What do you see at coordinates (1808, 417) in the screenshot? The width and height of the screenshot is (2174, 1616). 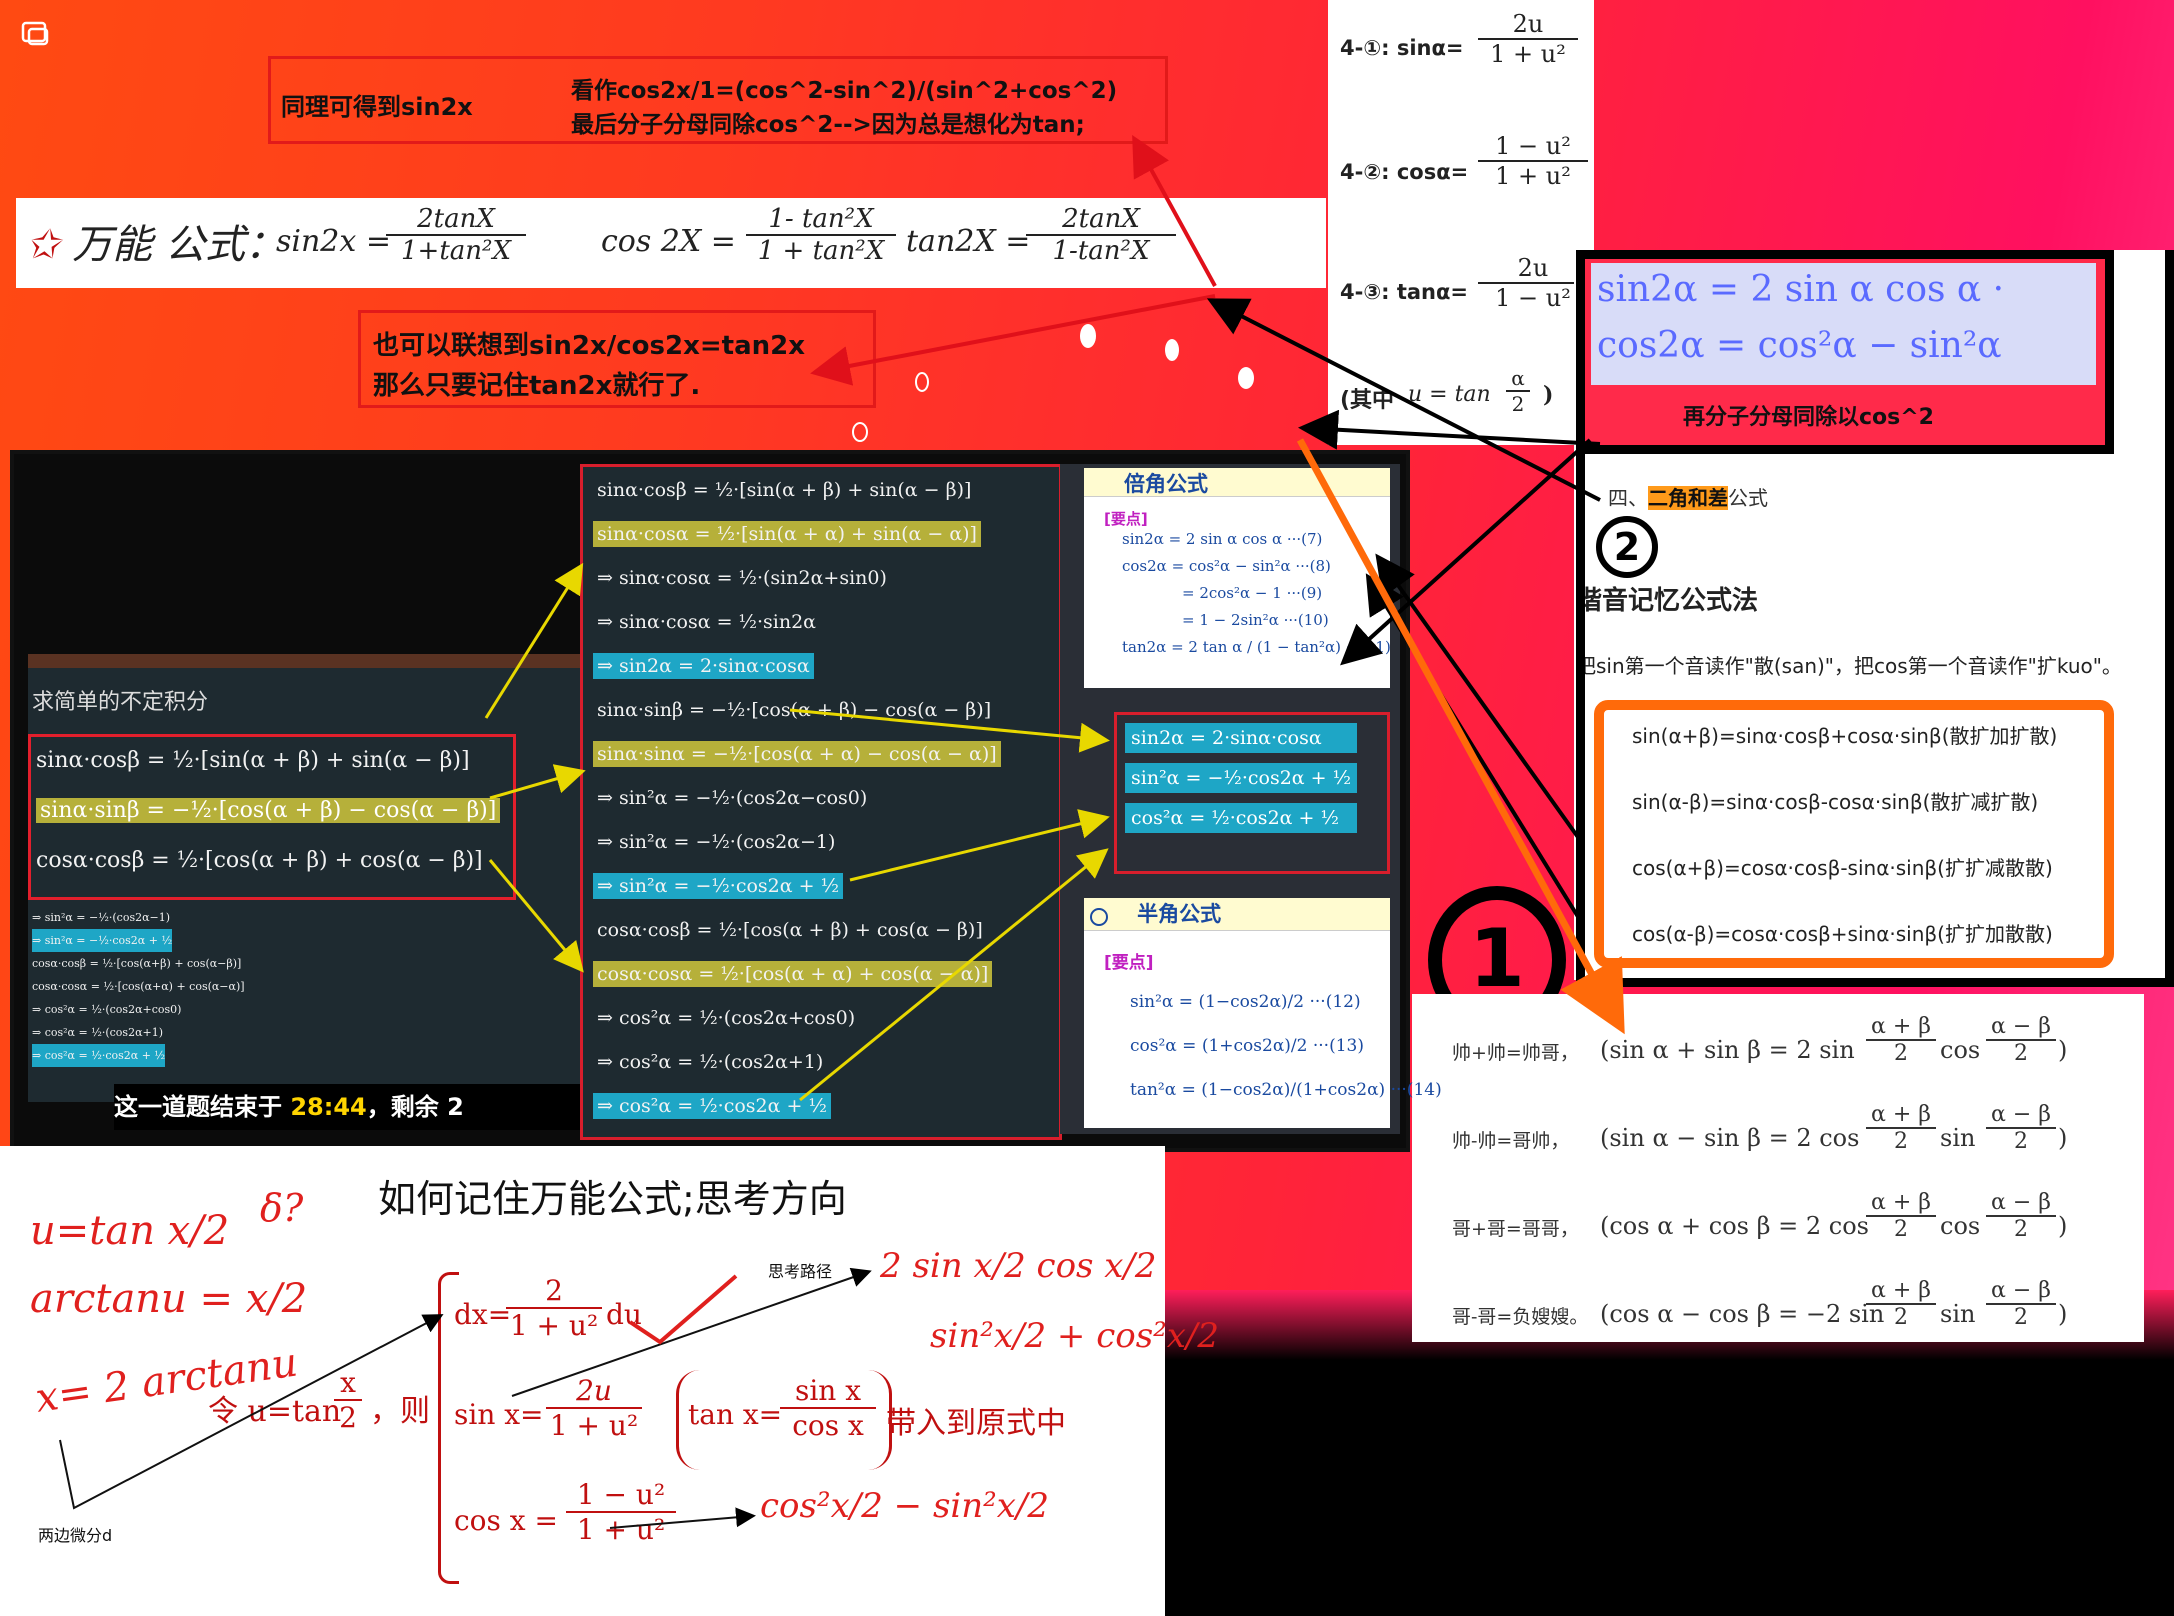 I see `db-caption: 再分子分母同除以cos^2` at bounding box center [1808, 417].